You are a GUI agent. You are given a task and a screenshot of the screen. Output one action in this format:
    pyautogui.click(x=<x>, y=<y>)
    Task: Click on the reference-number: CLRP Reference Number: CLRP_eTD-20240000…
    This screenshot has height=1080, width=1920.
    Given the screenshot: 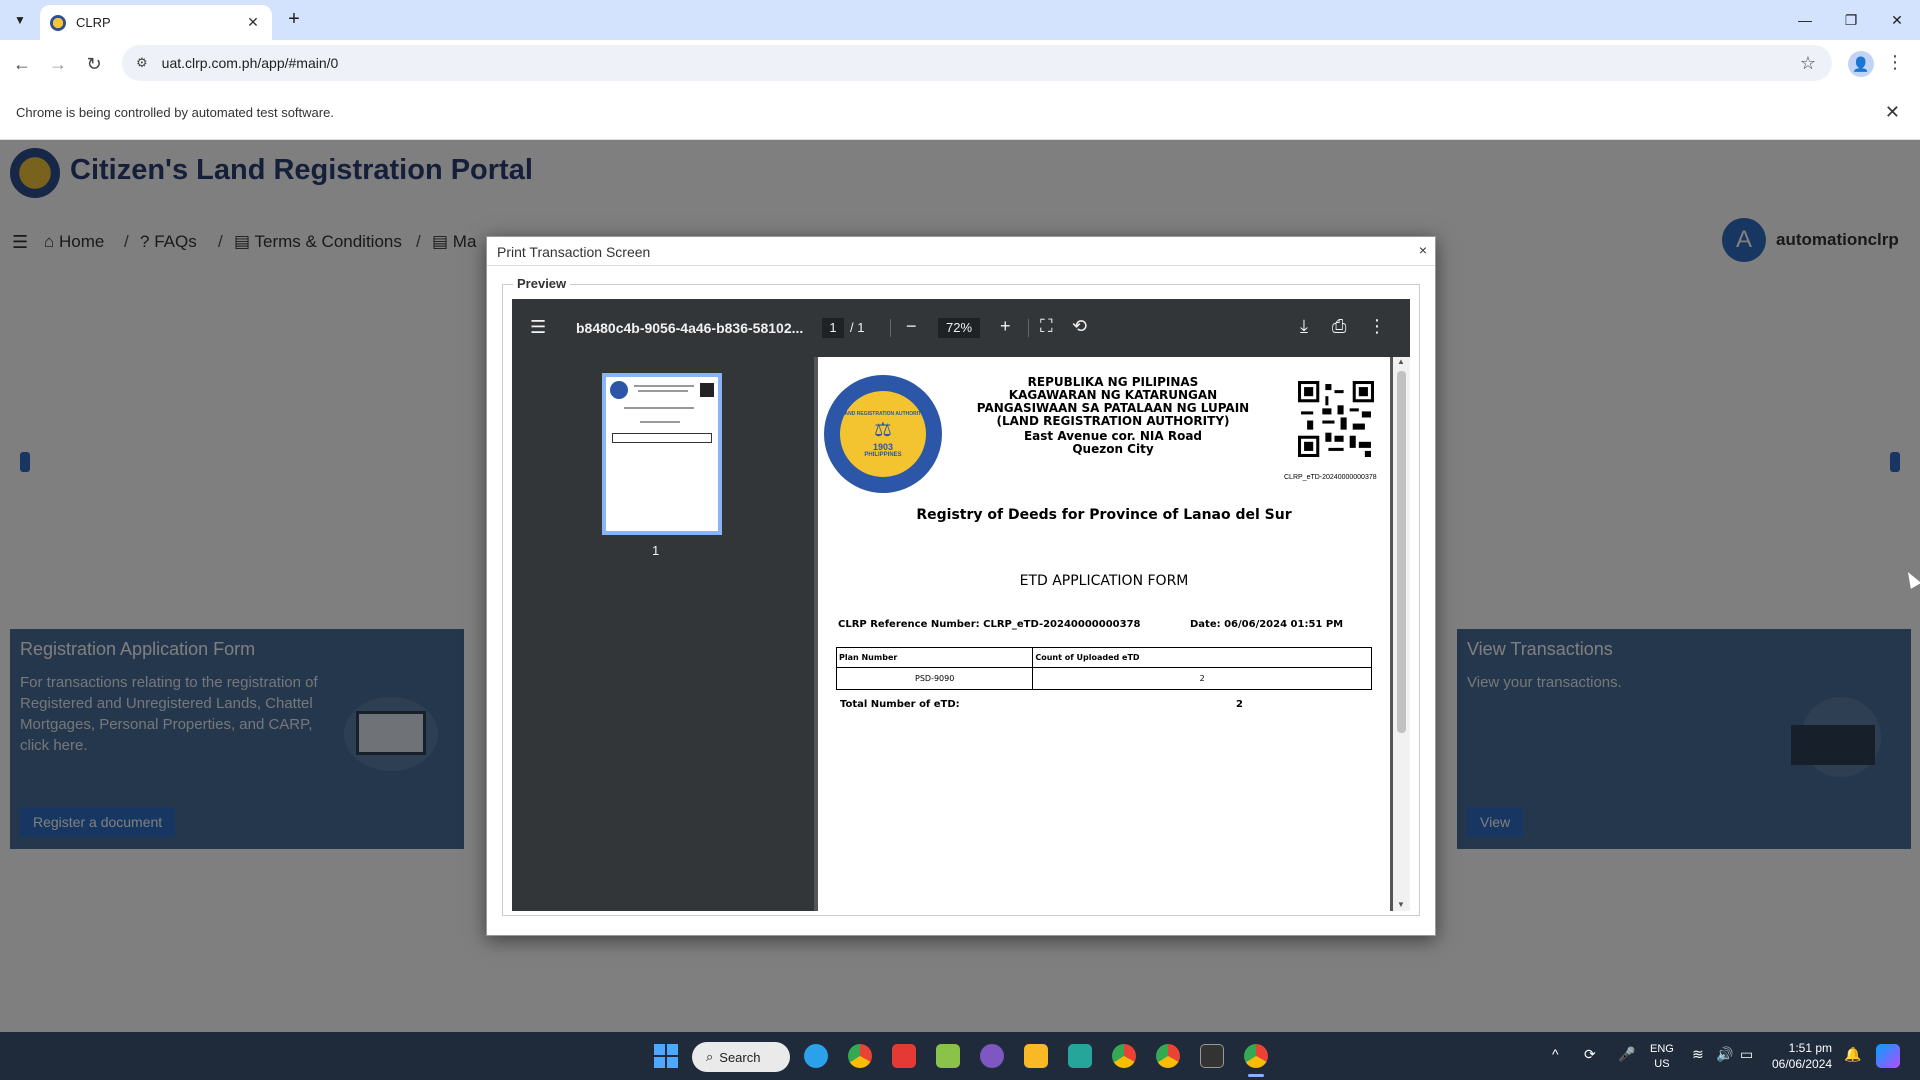 What is the action you would take?
    pyautogui.click(x=989, y=624)
    